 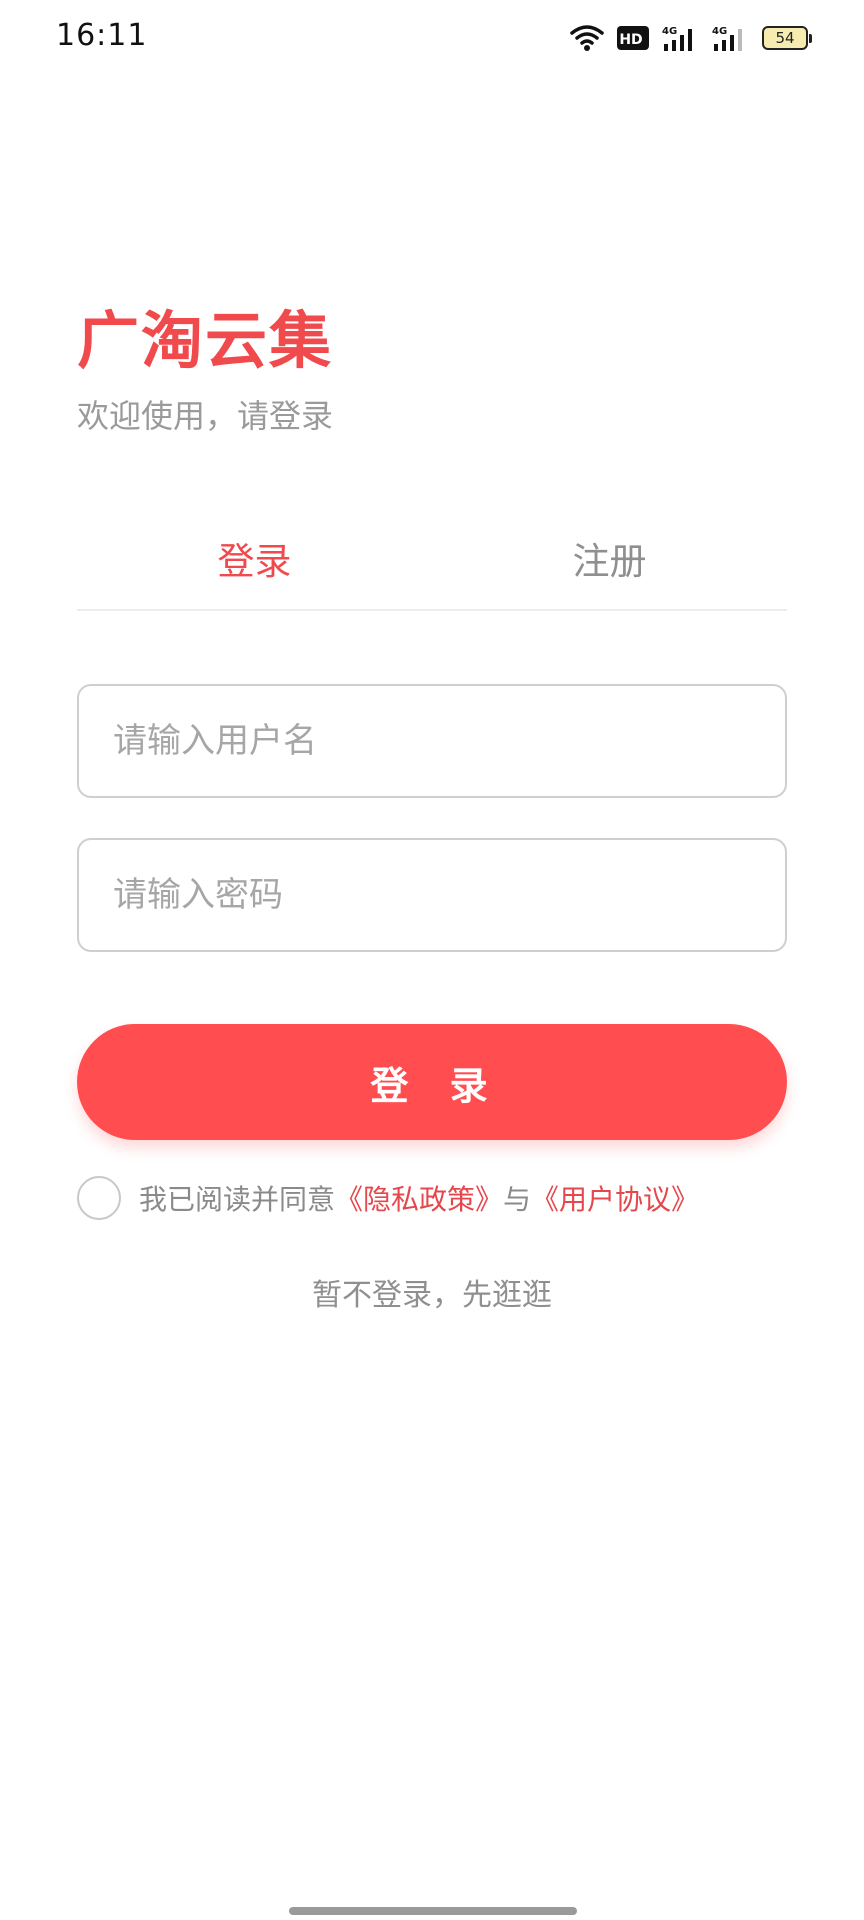 I want to click on battery-icon: 54, so click(x=787, y=38).